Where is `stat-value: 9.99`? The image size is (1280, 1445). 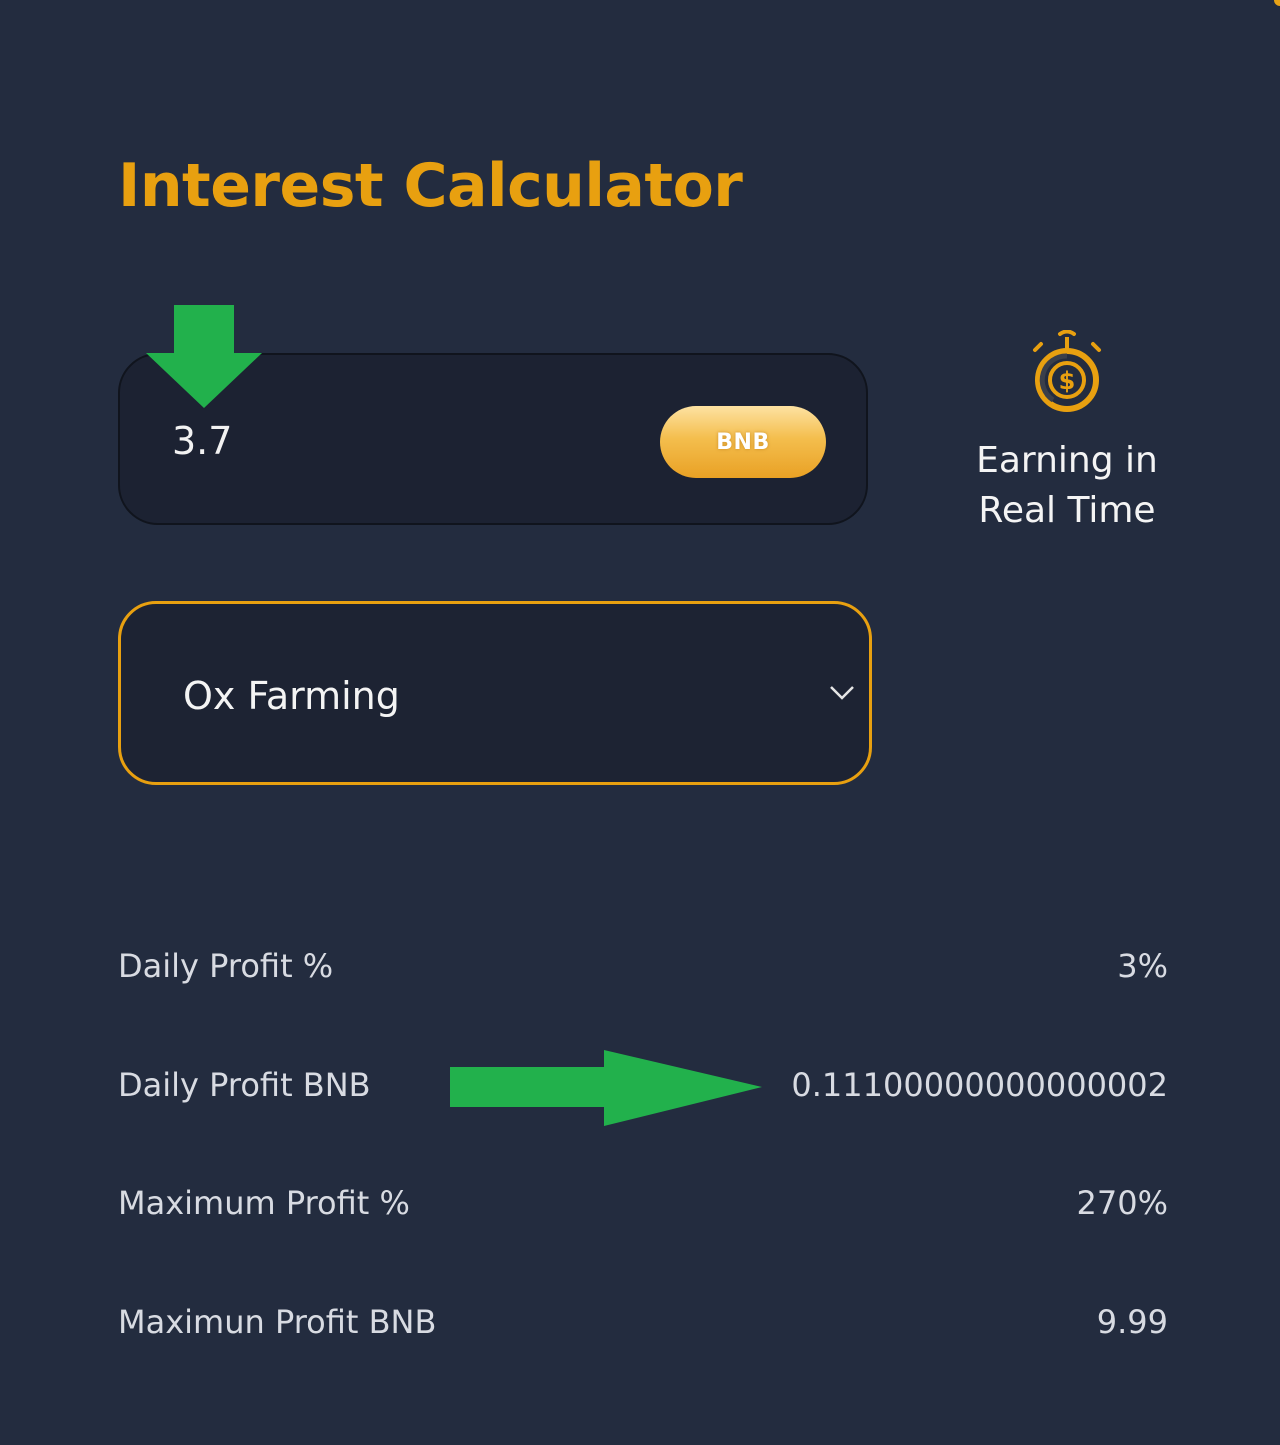
stat-value: 9.99 is located at coordinates (1132, 1321).